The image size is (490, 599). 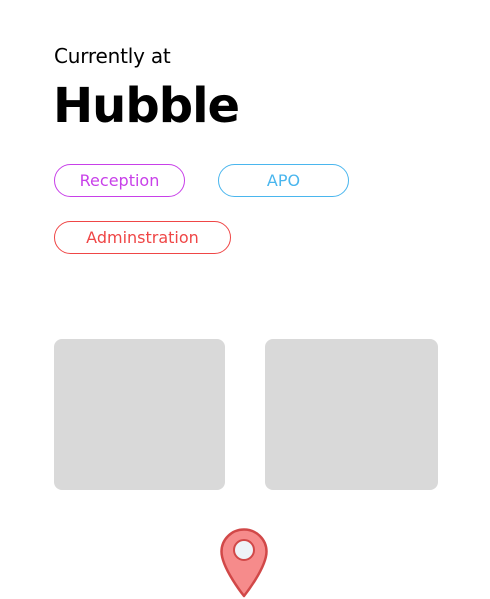 I want to click on location-title: Hubble, so click(x=146, y=106).